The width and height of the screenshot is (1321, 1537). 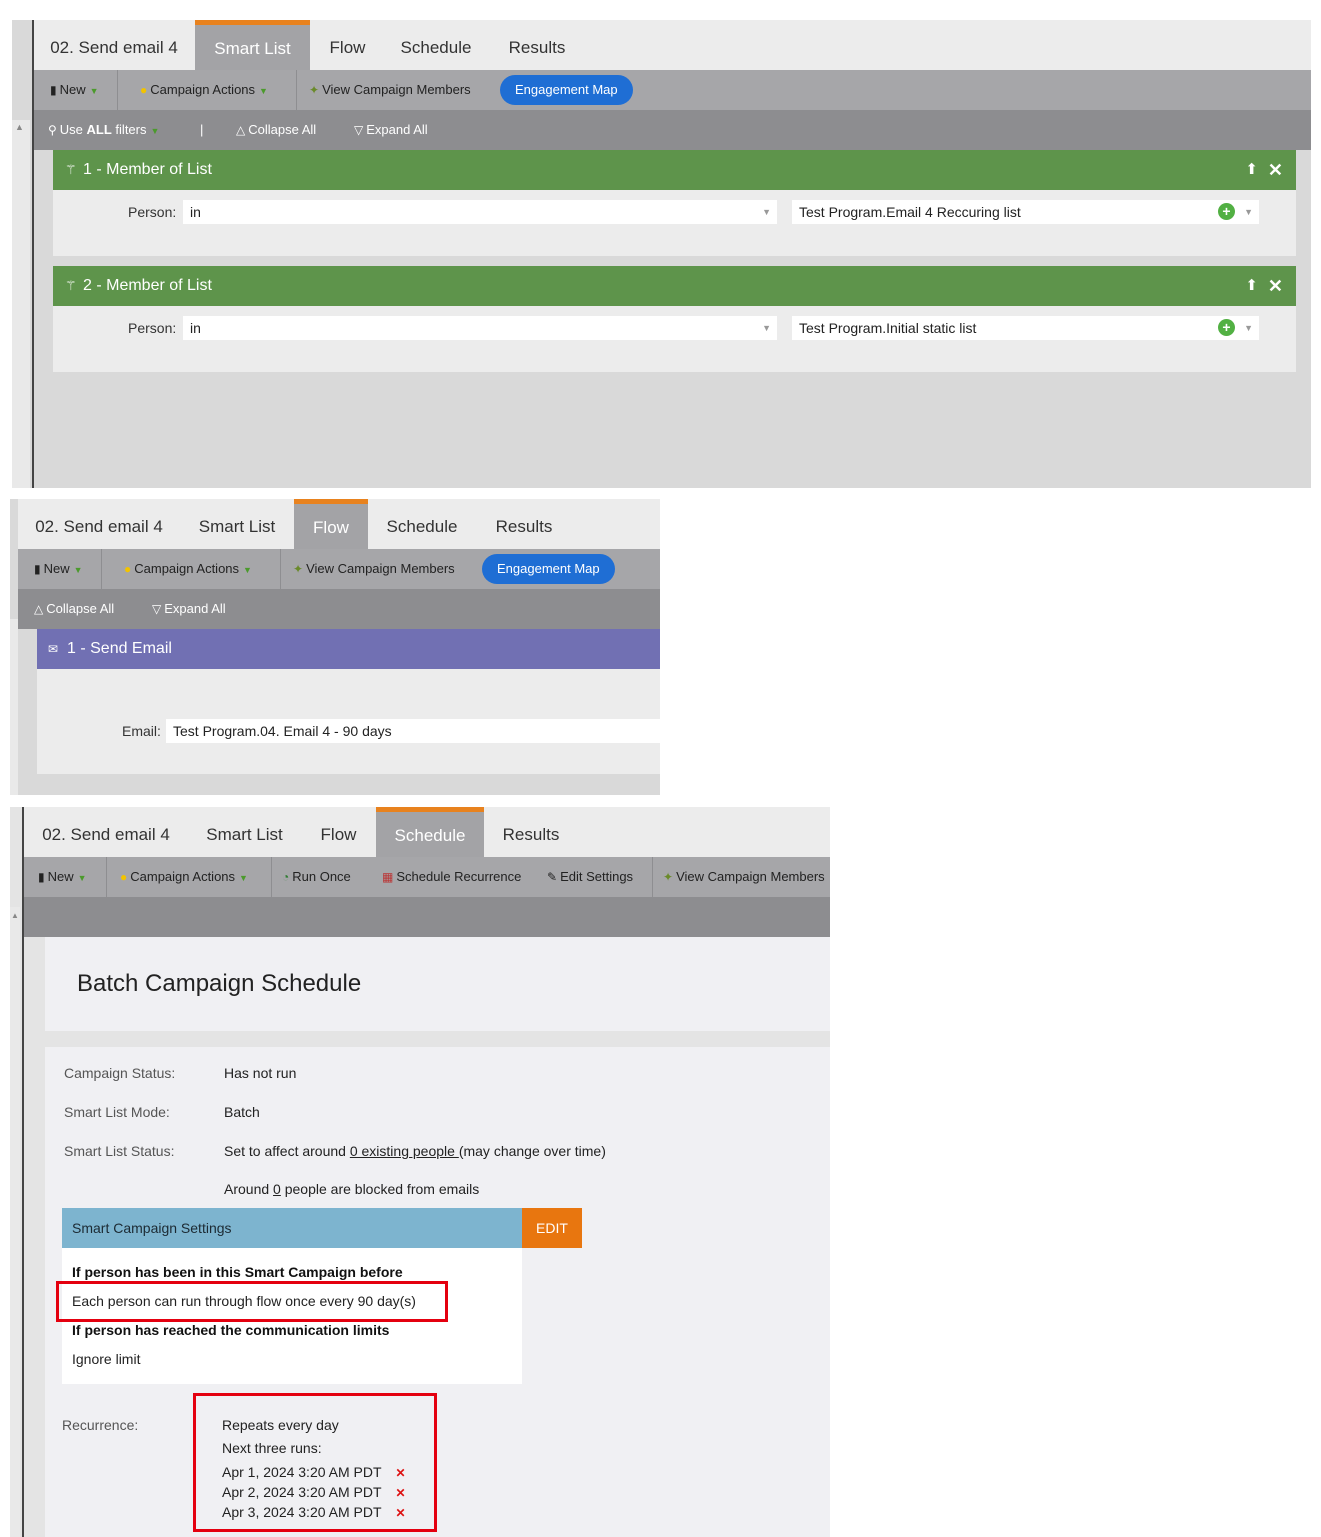 I want to click on blocked-people-text: Around 0 people are blocked from emails, so click(x=351, y=1189).